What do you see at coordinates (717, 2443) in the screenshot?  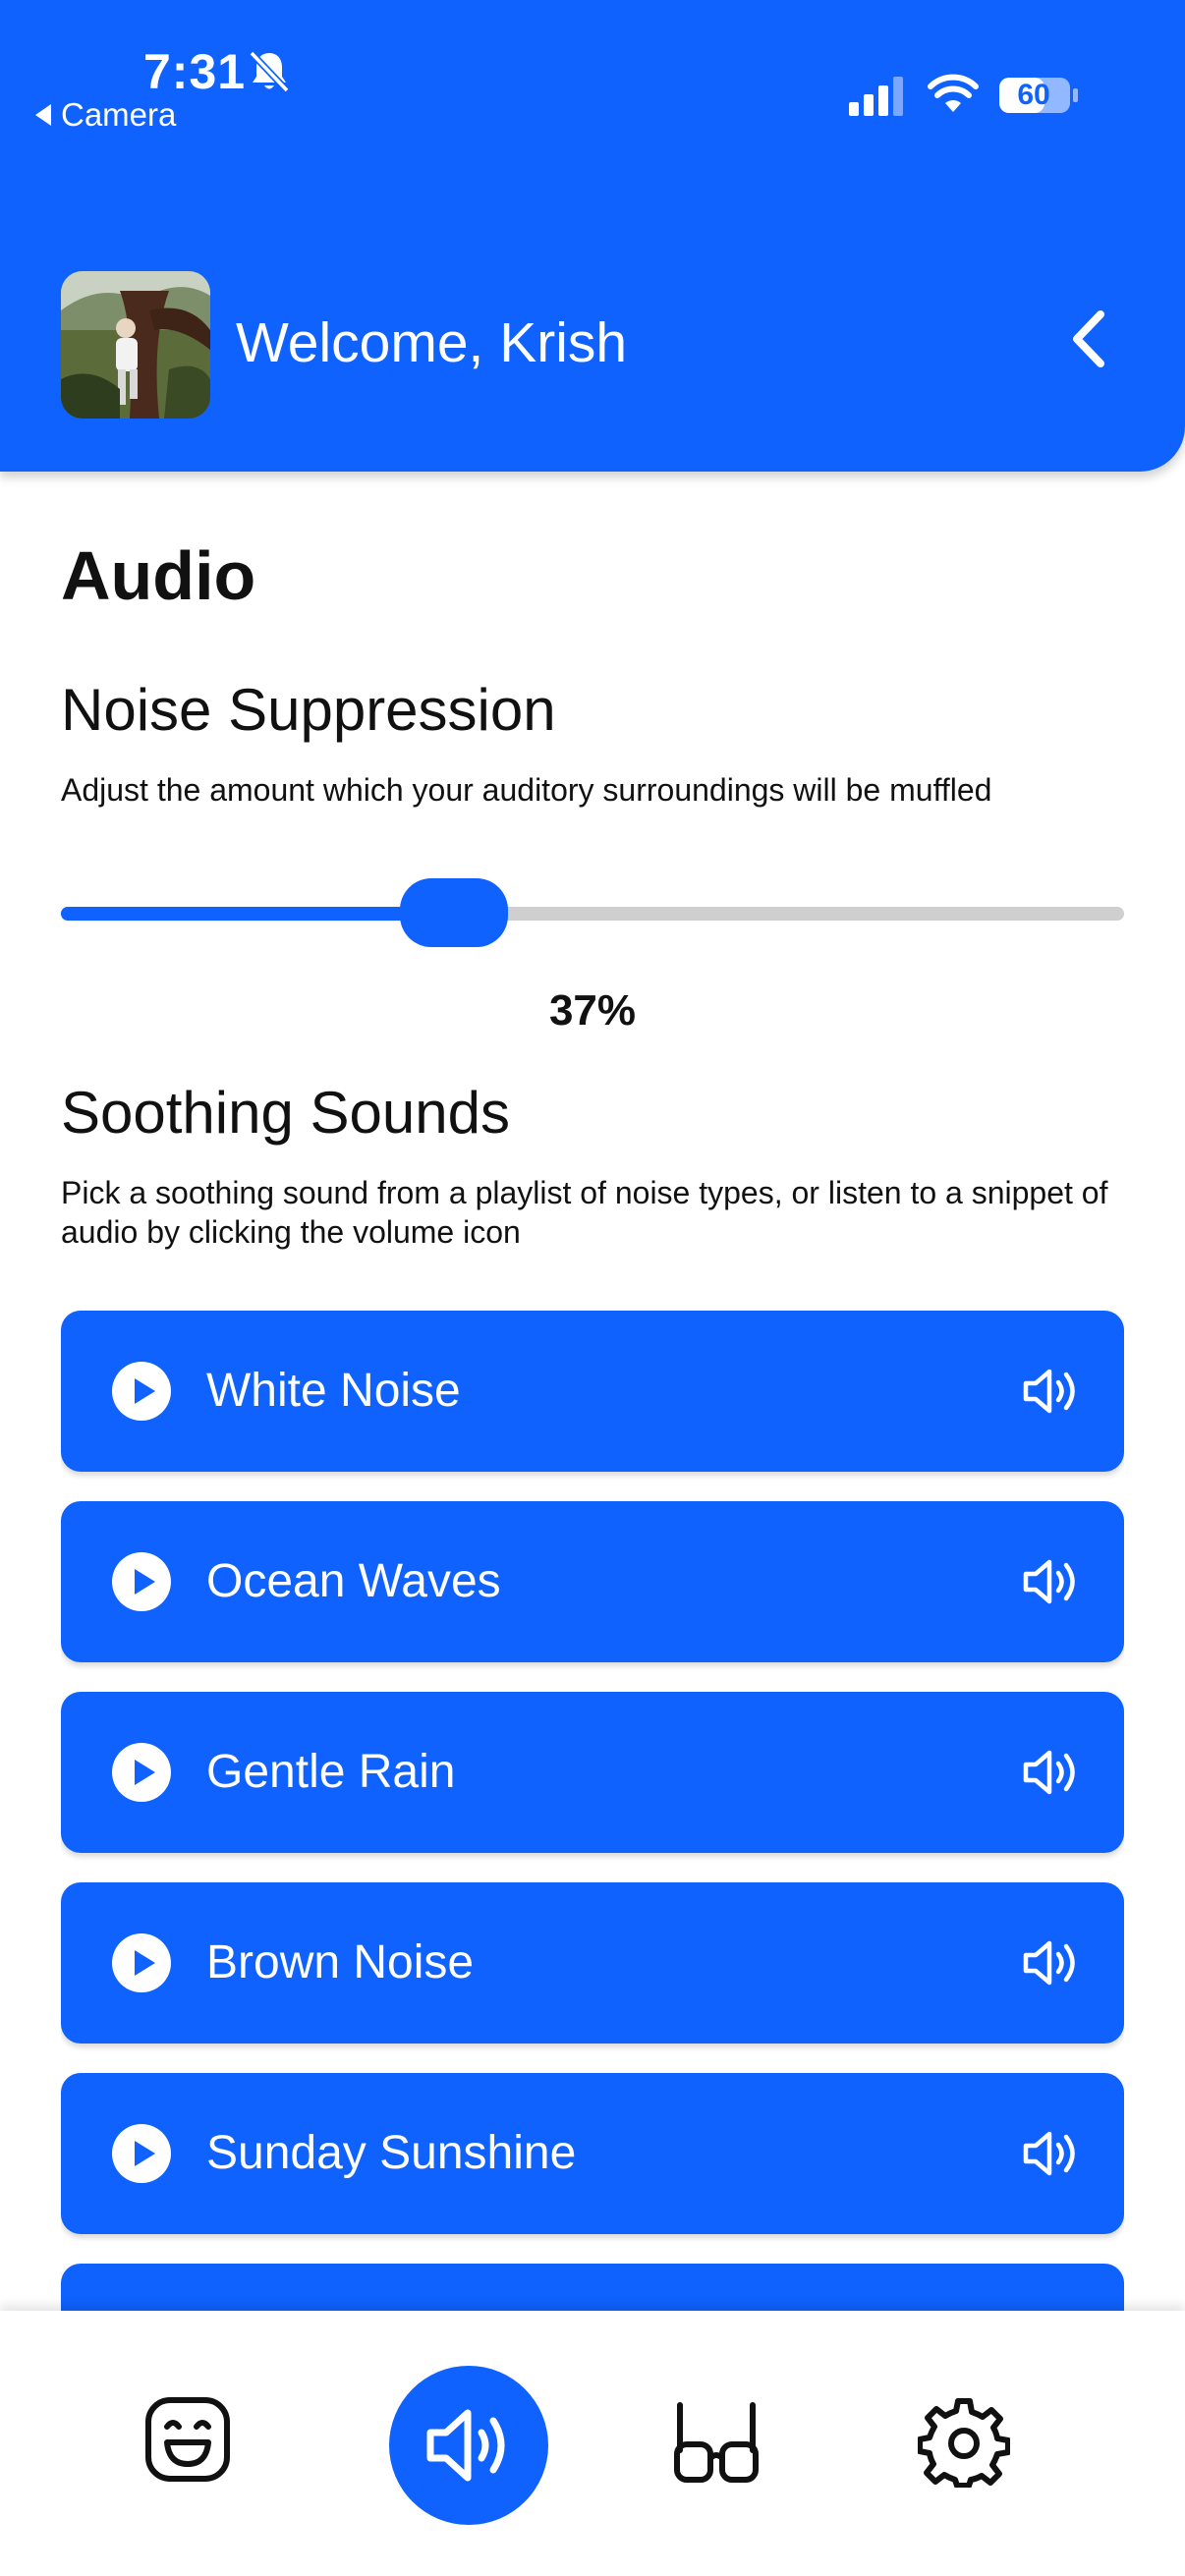 I see `glasses-icon` at bounding box center [717, 2443].